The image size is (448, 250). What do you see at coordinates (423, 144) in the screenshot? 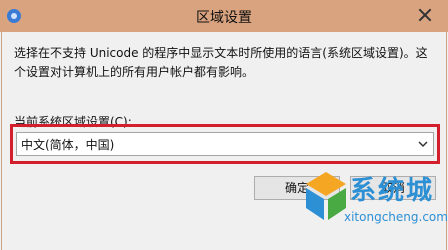
I see `chevron-down-icon` at bounding box center [423, 144].